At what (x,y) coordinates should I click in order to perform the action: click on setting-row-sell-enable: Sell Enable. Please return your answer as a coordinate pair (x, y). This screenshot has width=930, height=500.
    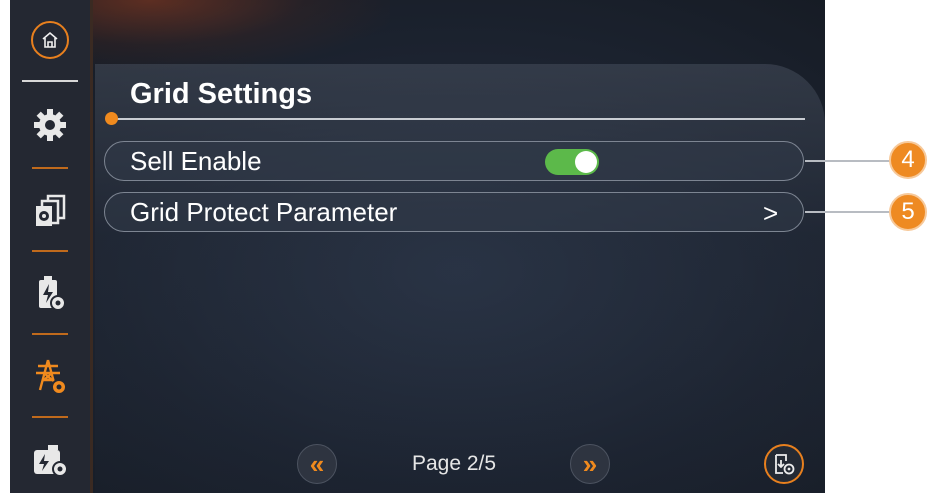
    Looking at the image, I should click on (454, 161).